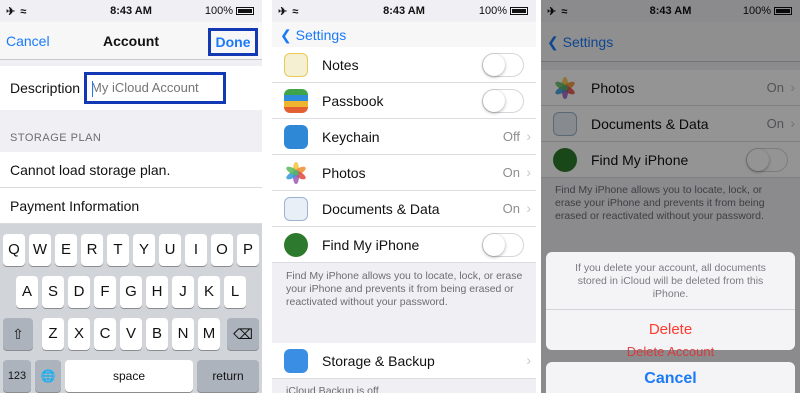 The height and width of the screenshot is (393, 800). What do you see at coordinates (332, 389) in the screenshot?
I see `backup-note: iCloud Backup is off` at bounding box center [332, 389].